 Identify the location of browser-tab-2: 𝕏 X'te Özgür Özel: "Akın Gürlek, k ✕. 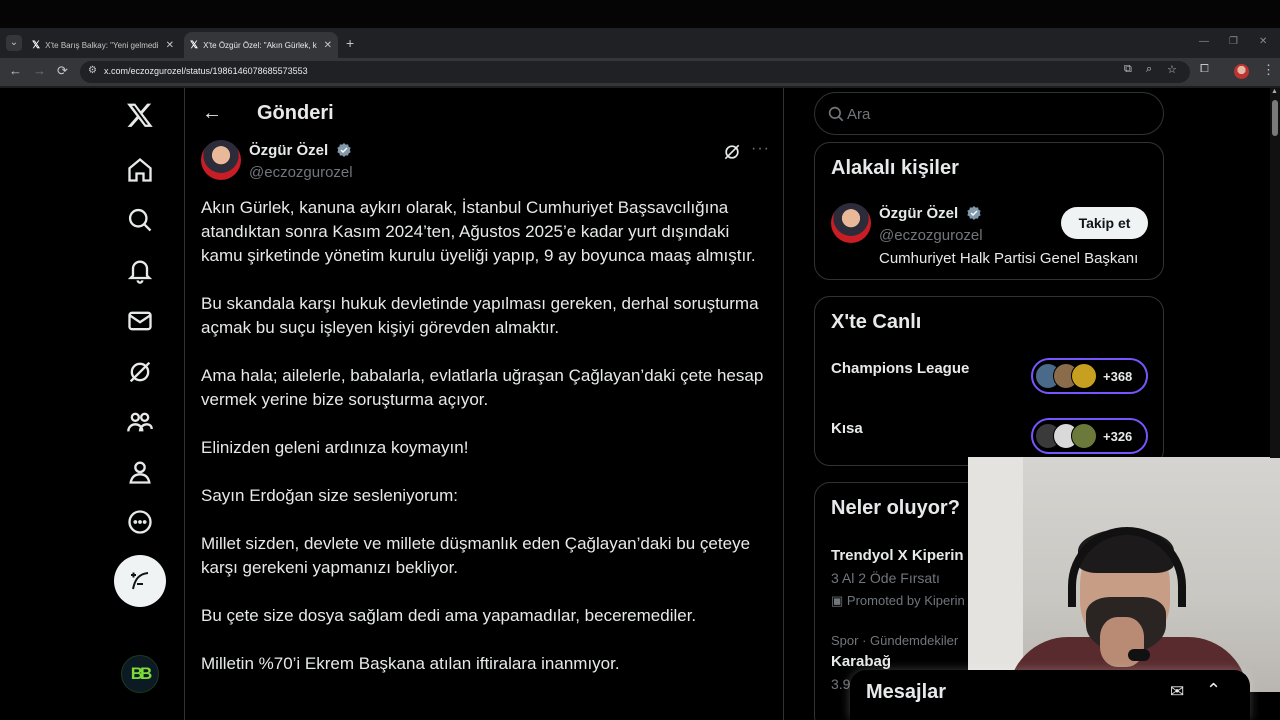
(261, 45).